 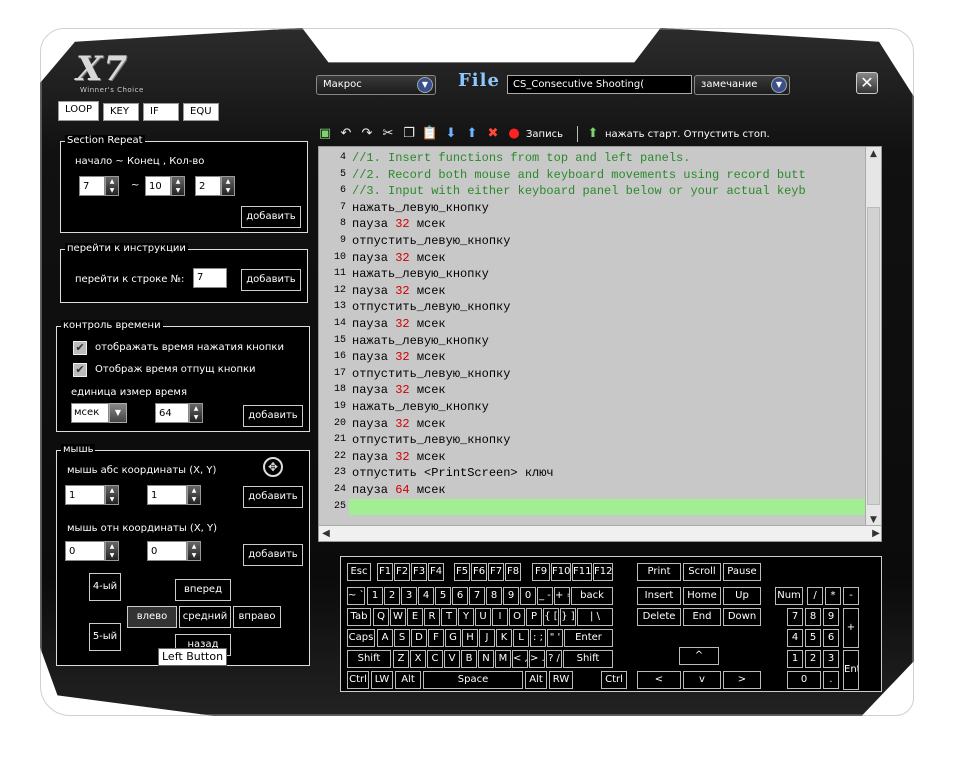 What do you see at coordinates (356, 596) in the screenshot?
I see `key: ~ `` at bounding box center [356, 596].